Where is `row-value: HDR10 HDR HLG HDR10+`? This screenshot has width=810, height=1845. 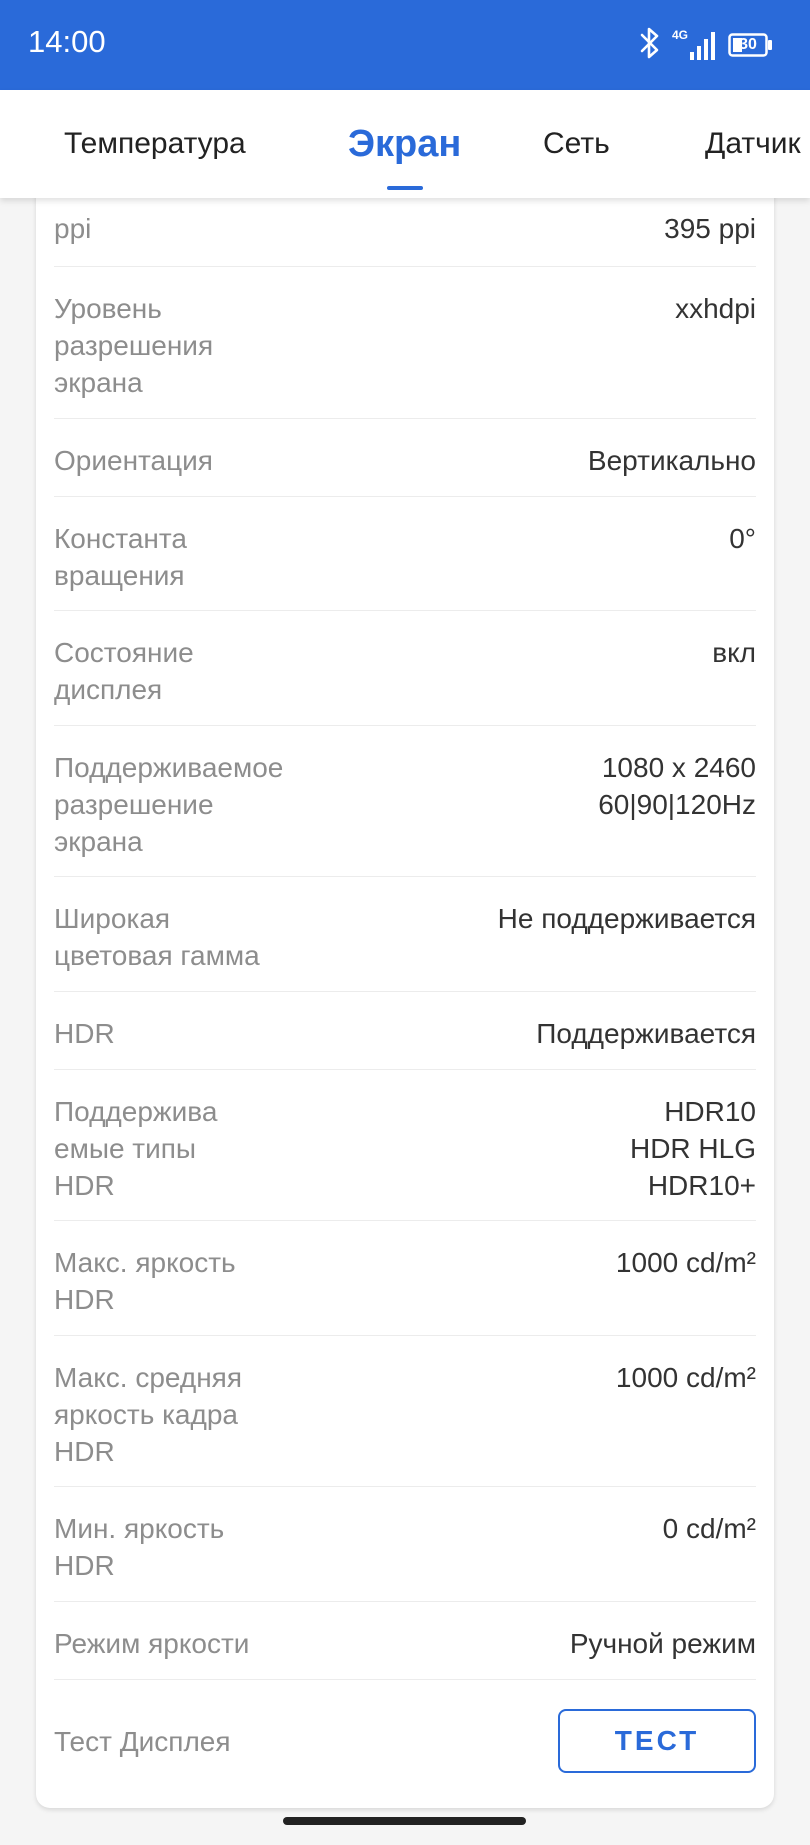 row-value: HDR10 HDR HLG HDR10+ is located at coordinates (692, 1148).